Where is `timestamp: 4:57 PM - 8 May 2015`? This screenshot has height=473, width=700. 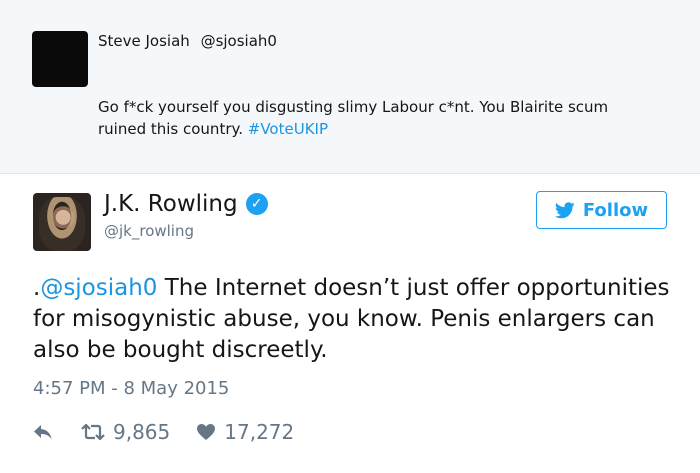
timestamp: 4:57 PM - 8 May 2015 is located at coordinates (131, 388).